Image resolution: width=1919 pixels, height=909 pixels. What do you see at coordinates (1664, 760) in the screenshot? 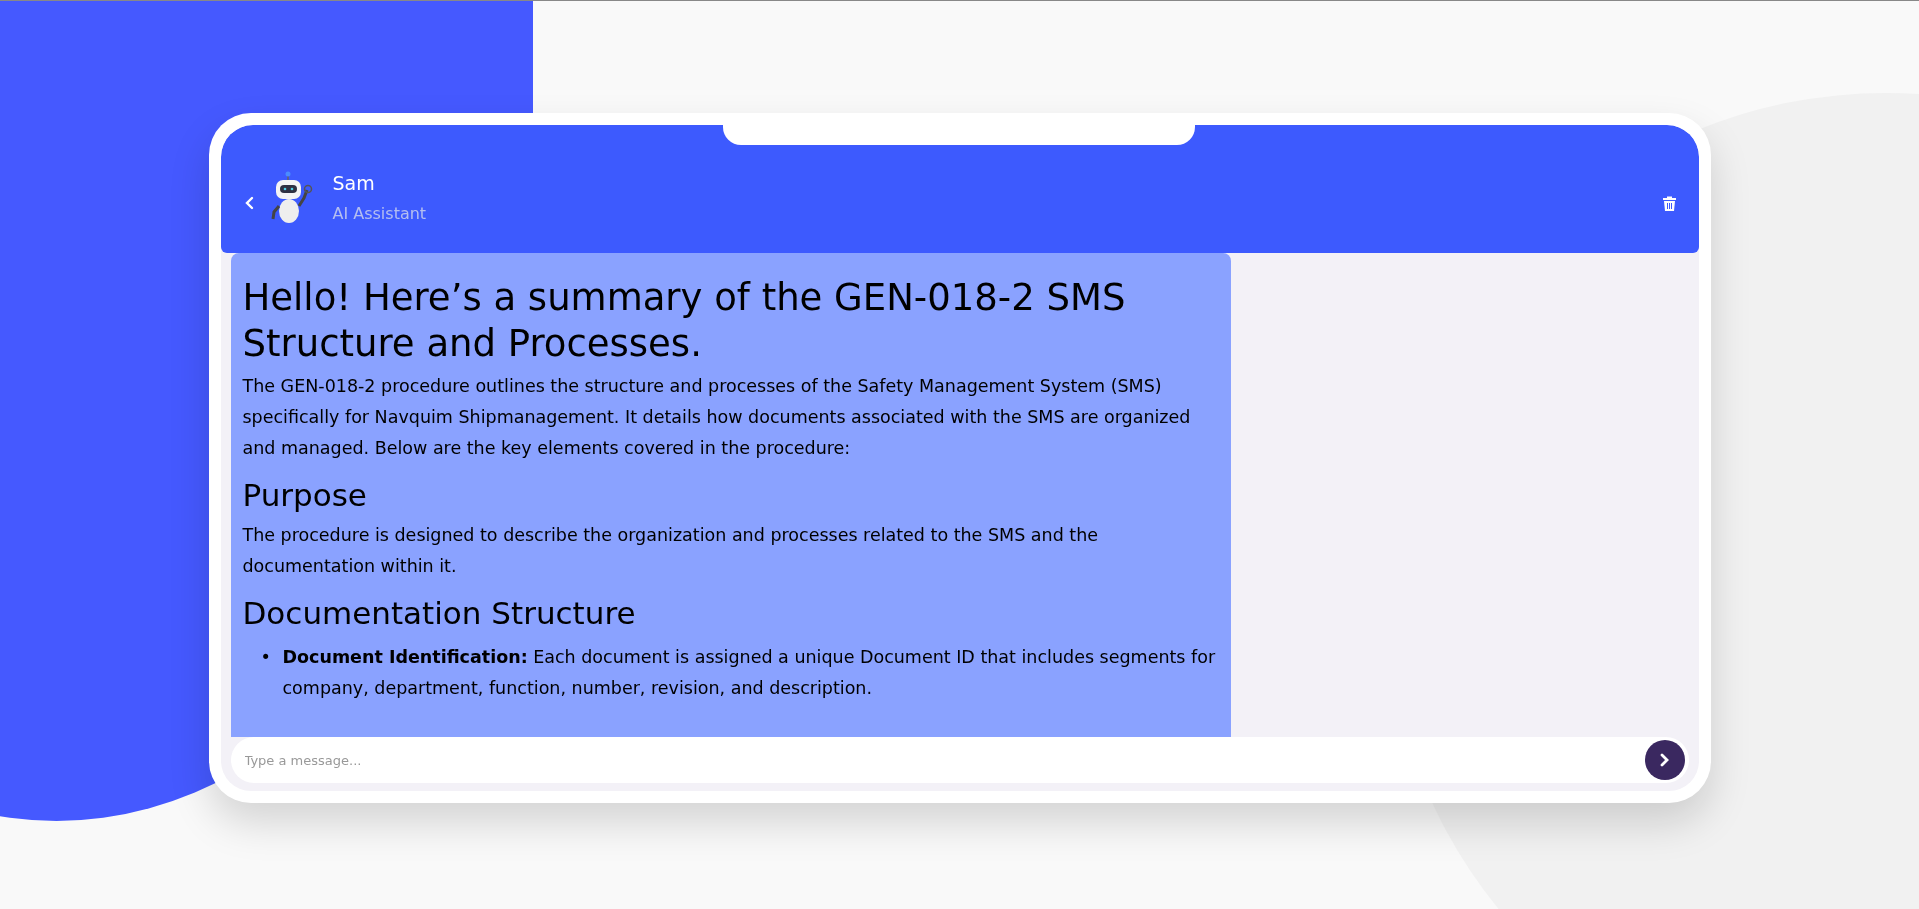
I see `chevron-right-icon` at bounding box center [1664, 760].